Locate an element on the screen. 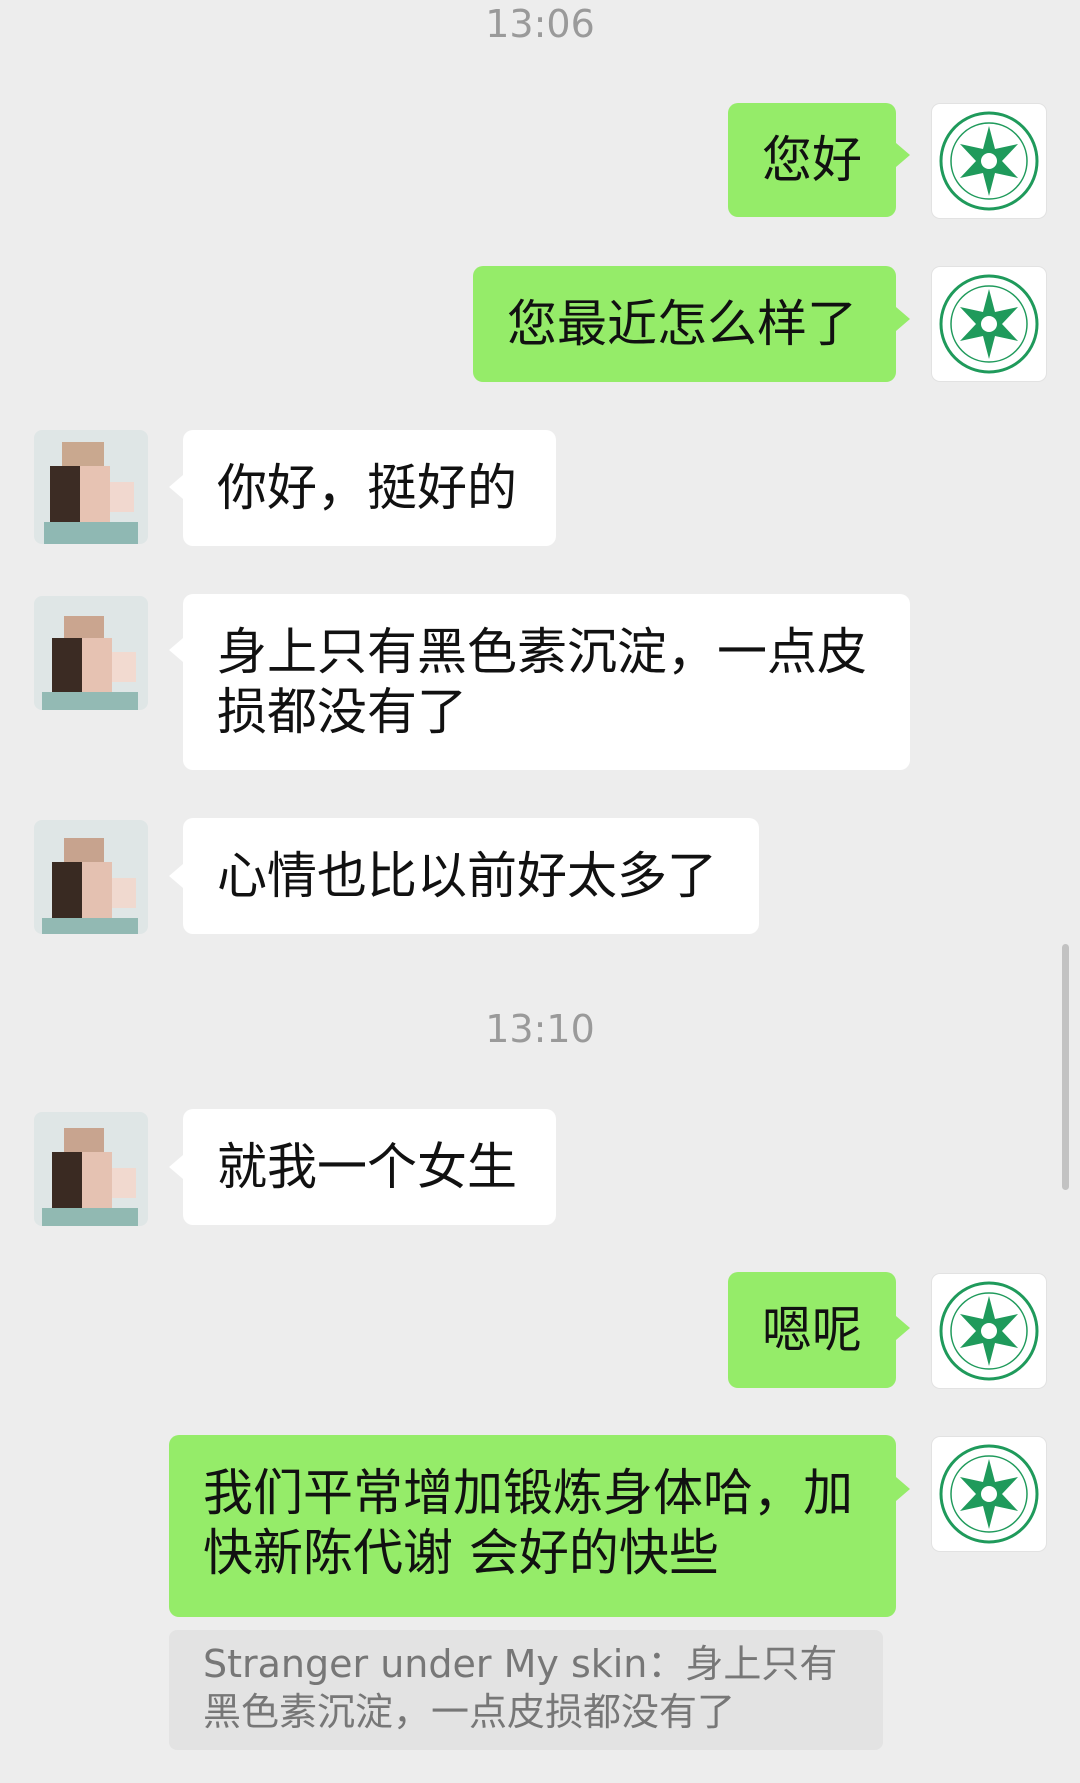 The image size is (1080, 1783). message-bubble-incoming: 身上只有黑色素沉淀，一点皮 损都没有了 is located at coordinates (546, 682).